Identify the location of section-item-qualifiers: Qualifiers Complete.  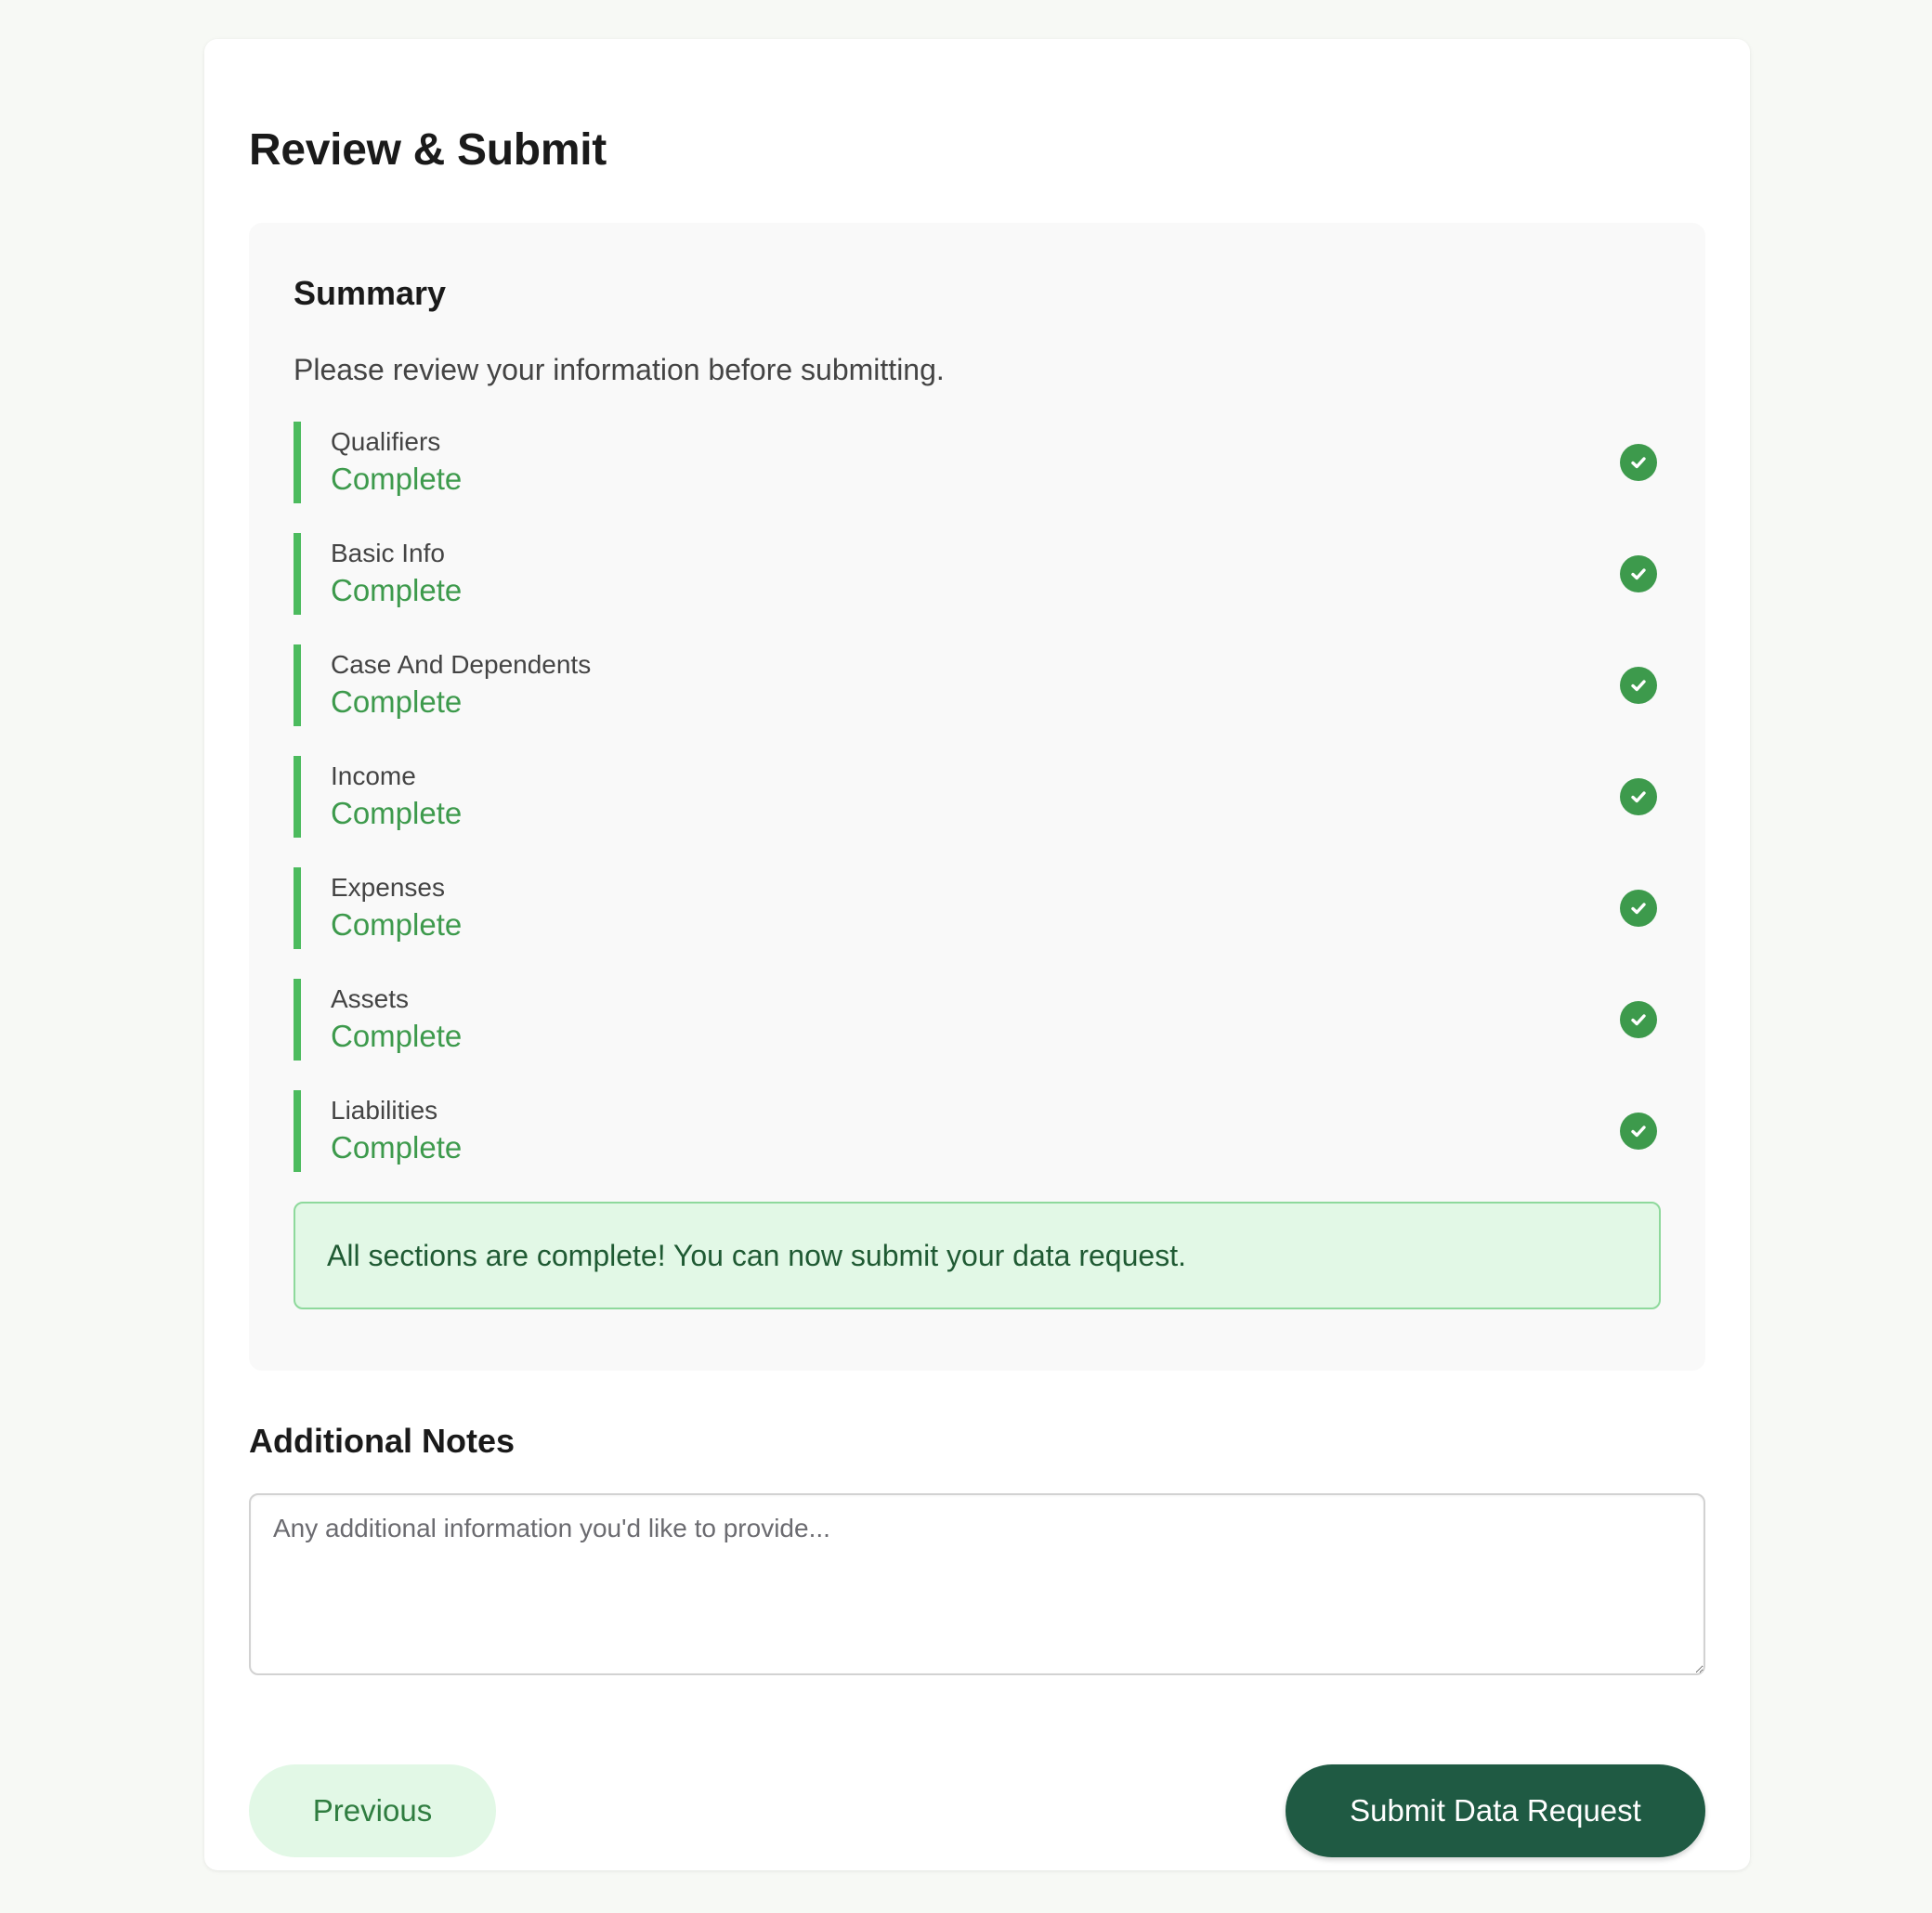
(977, 462).